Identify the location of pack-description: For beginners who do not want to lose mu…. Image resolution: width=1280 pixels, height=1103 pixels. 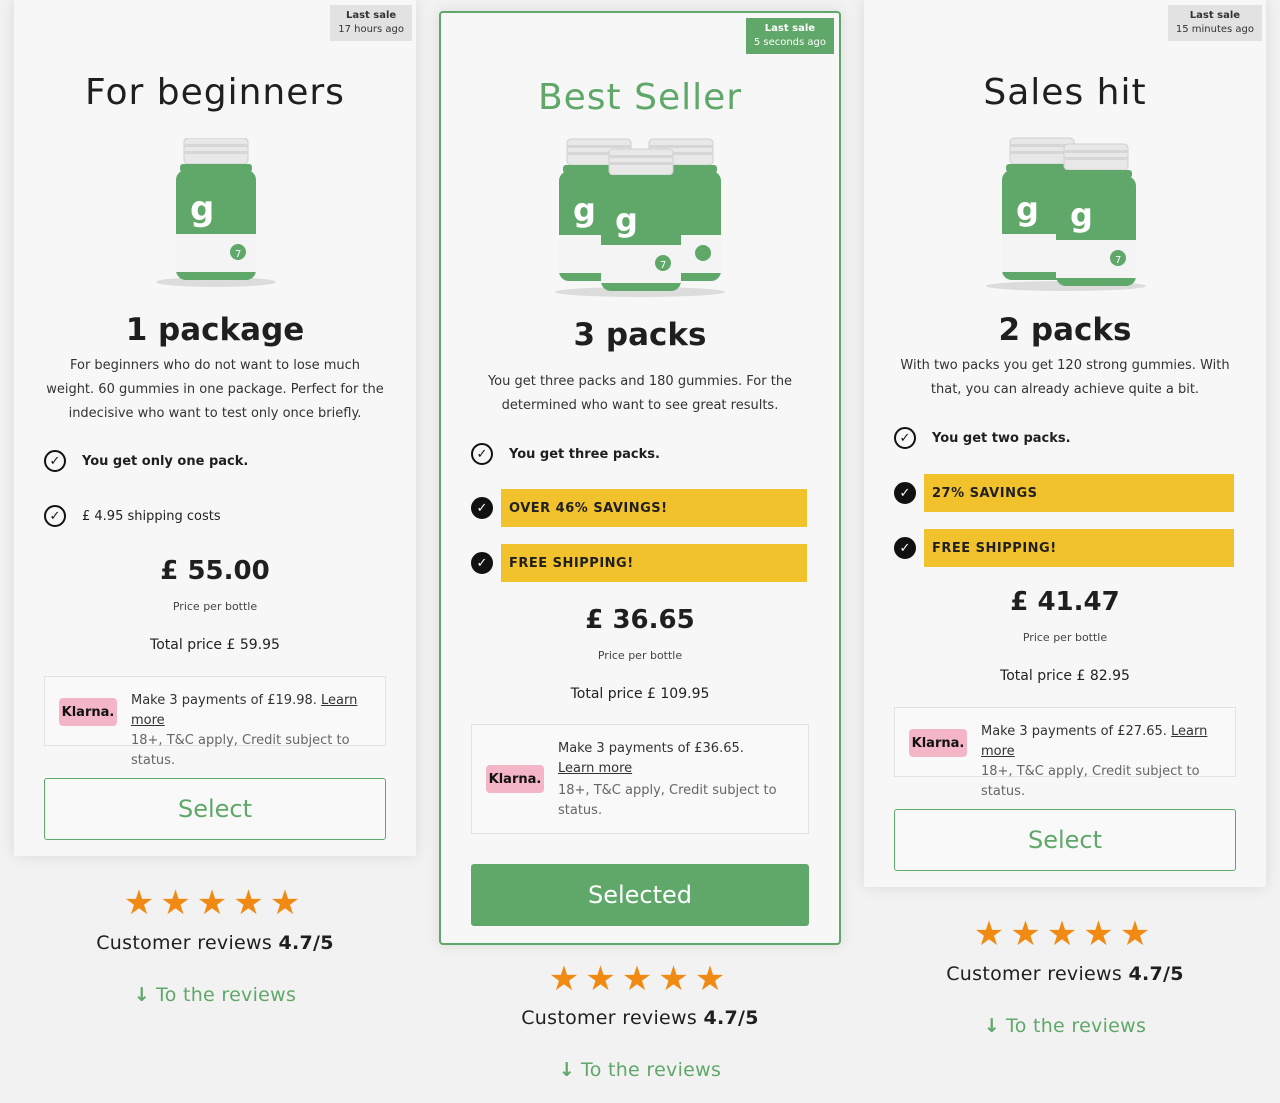
(215, 389).